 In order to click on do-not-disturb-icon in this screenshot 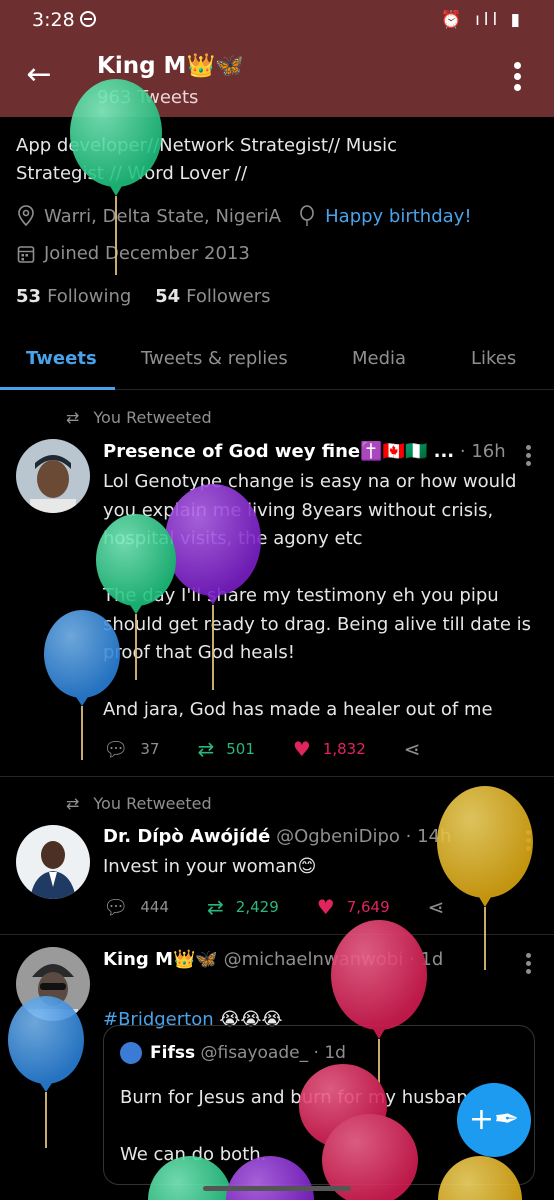, I will do `click(88, 19)`.